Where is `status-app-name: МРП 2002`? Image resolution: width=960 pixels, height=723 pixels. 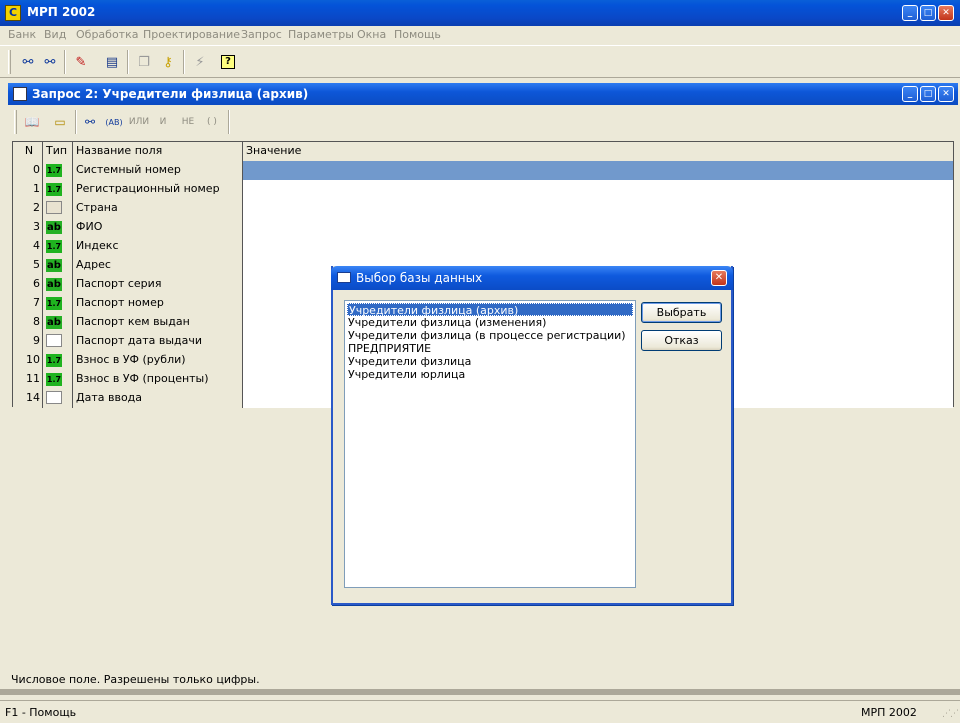 status-app-name: МРП 2002 is located at coordinates (889, 712).